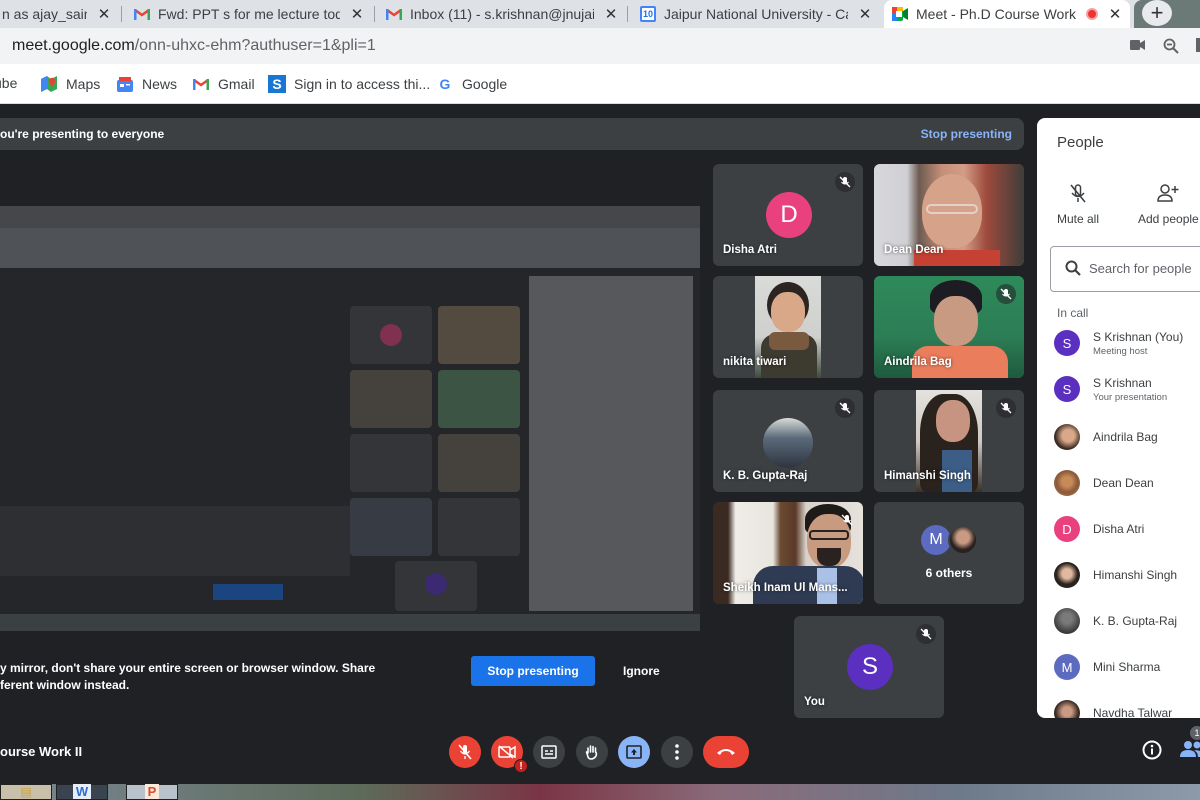 Image resolution: width=1200 pixels, height=800 pixels. I want to click on powerpoint-icon: P, so click(152, 791).